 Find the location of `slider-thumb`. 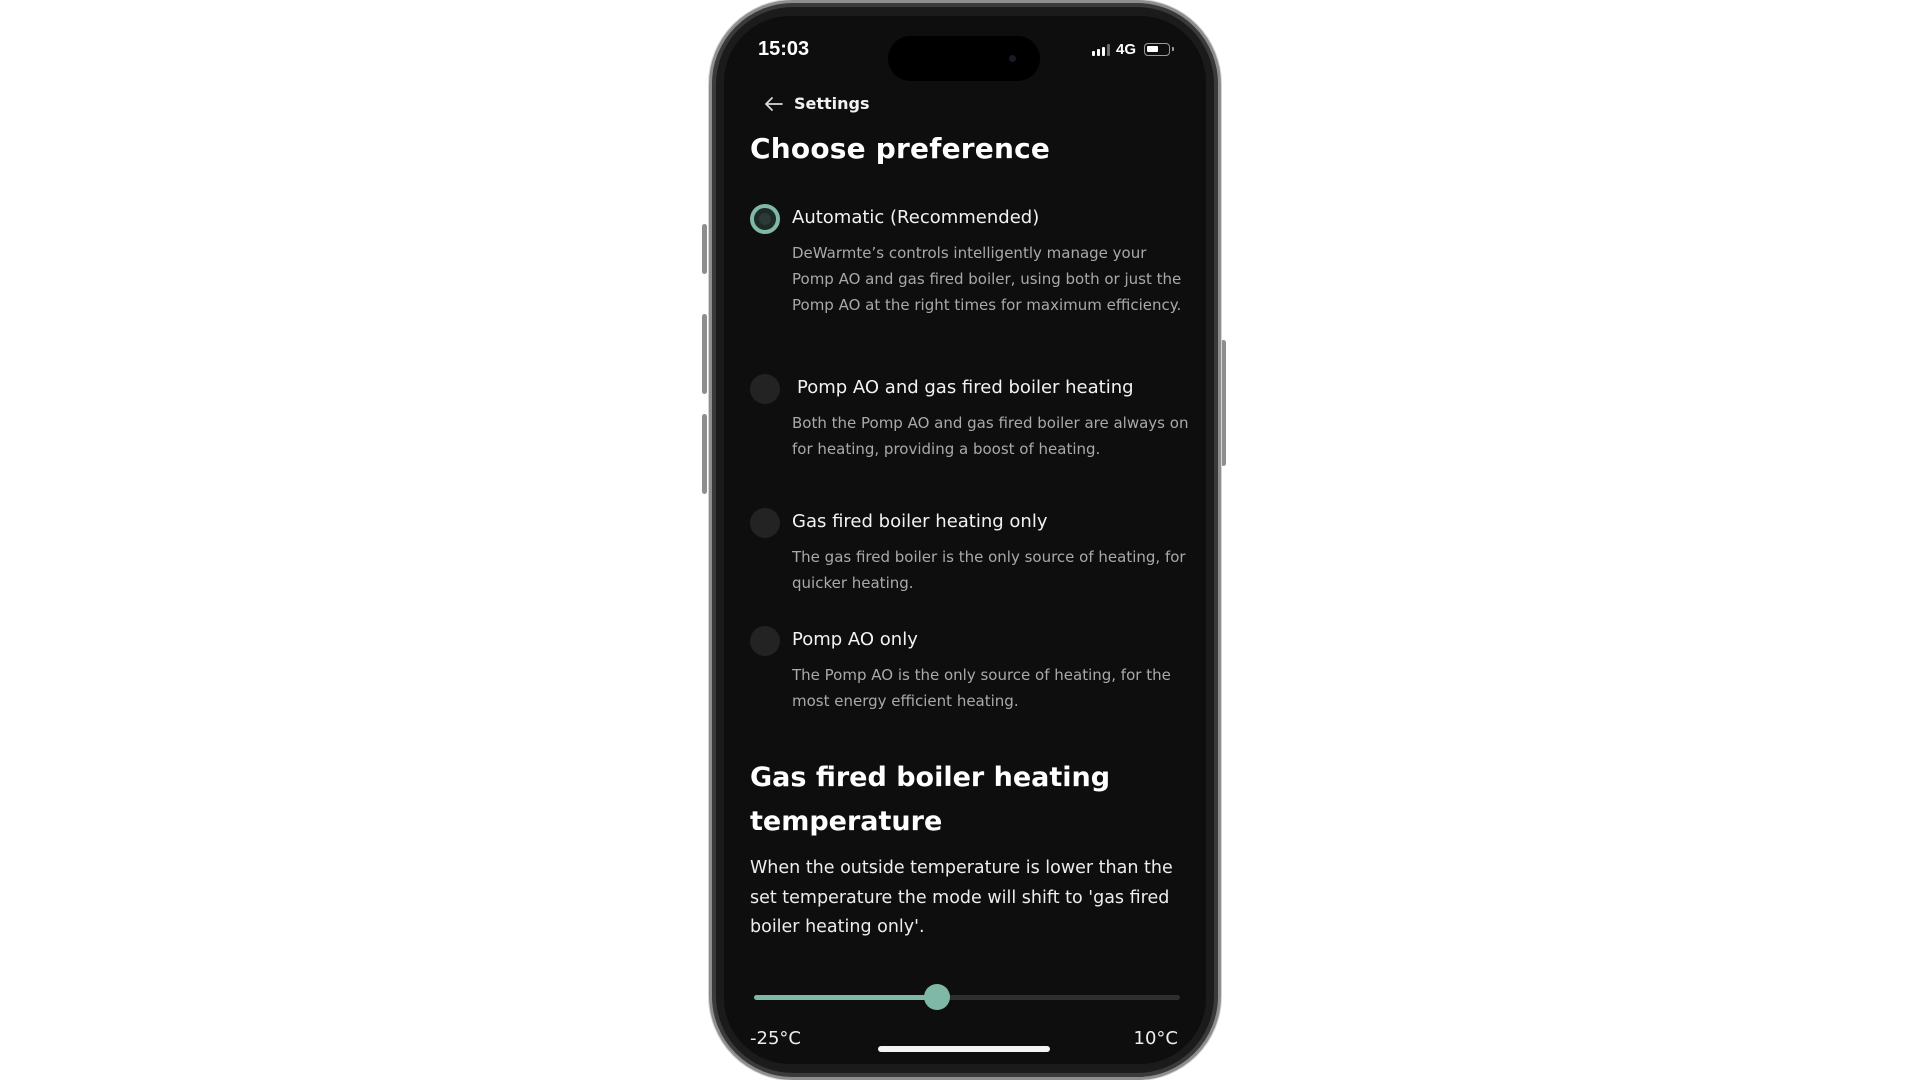

slider-thumb is located at coordinates (936, 997).